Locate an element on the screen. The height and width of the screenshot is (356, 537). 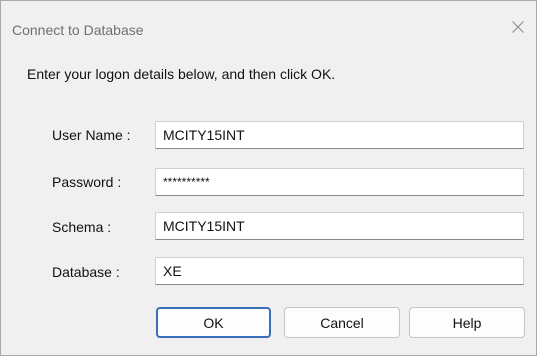
ok-button: OK is located at coordinates (213, 322).